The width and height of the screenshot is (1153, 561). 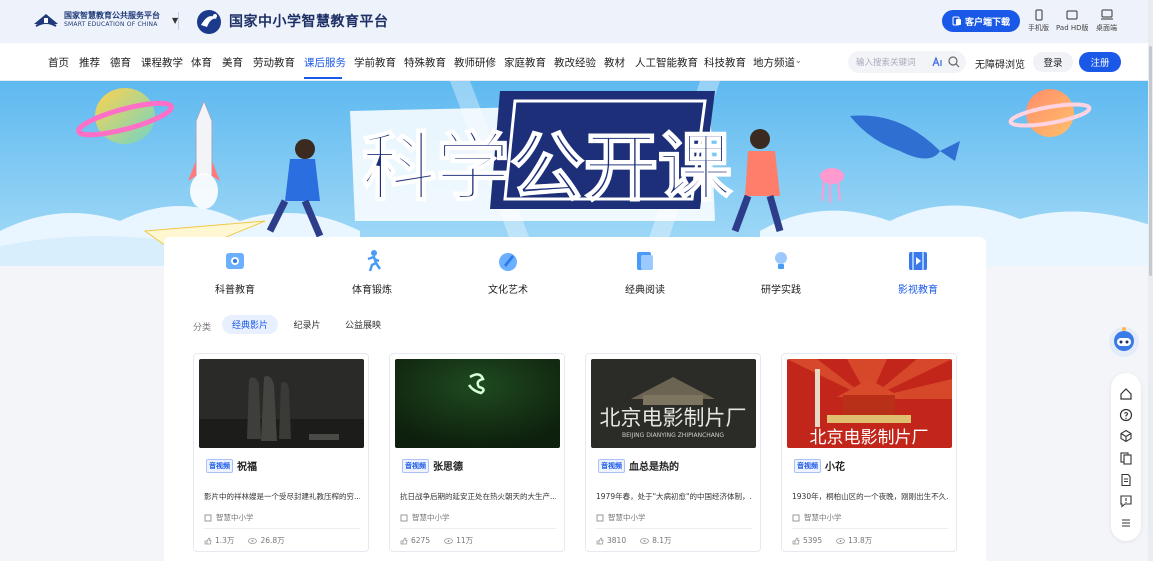 What do you see at coordinates (781, 290) in the screenshot?
I see `category-label: 研学实践` at bounding box center [781, 290].